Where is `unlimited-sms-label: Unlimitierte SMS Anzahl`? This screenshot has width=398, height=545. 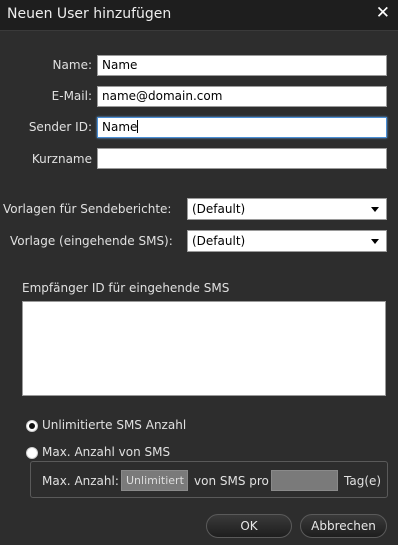 unlimited-sms-label: Unlimitierte SMS Anzahl is located at coordinates (114, 425).